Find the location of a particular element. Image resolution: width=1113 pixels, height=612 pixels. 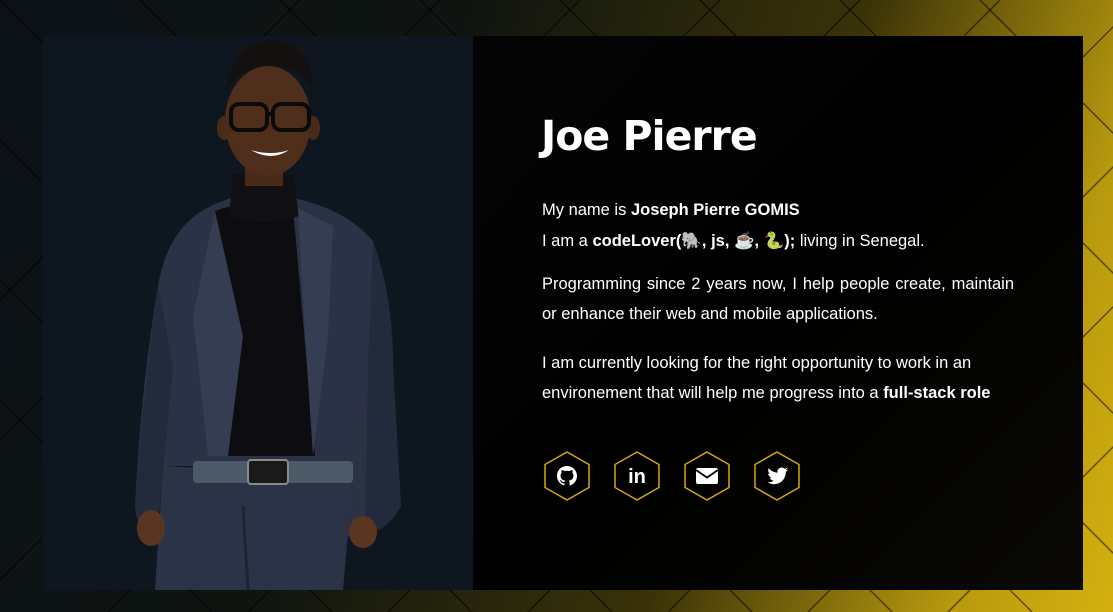

profile-name: Joe Pierre is located at coordinates (649, 136).